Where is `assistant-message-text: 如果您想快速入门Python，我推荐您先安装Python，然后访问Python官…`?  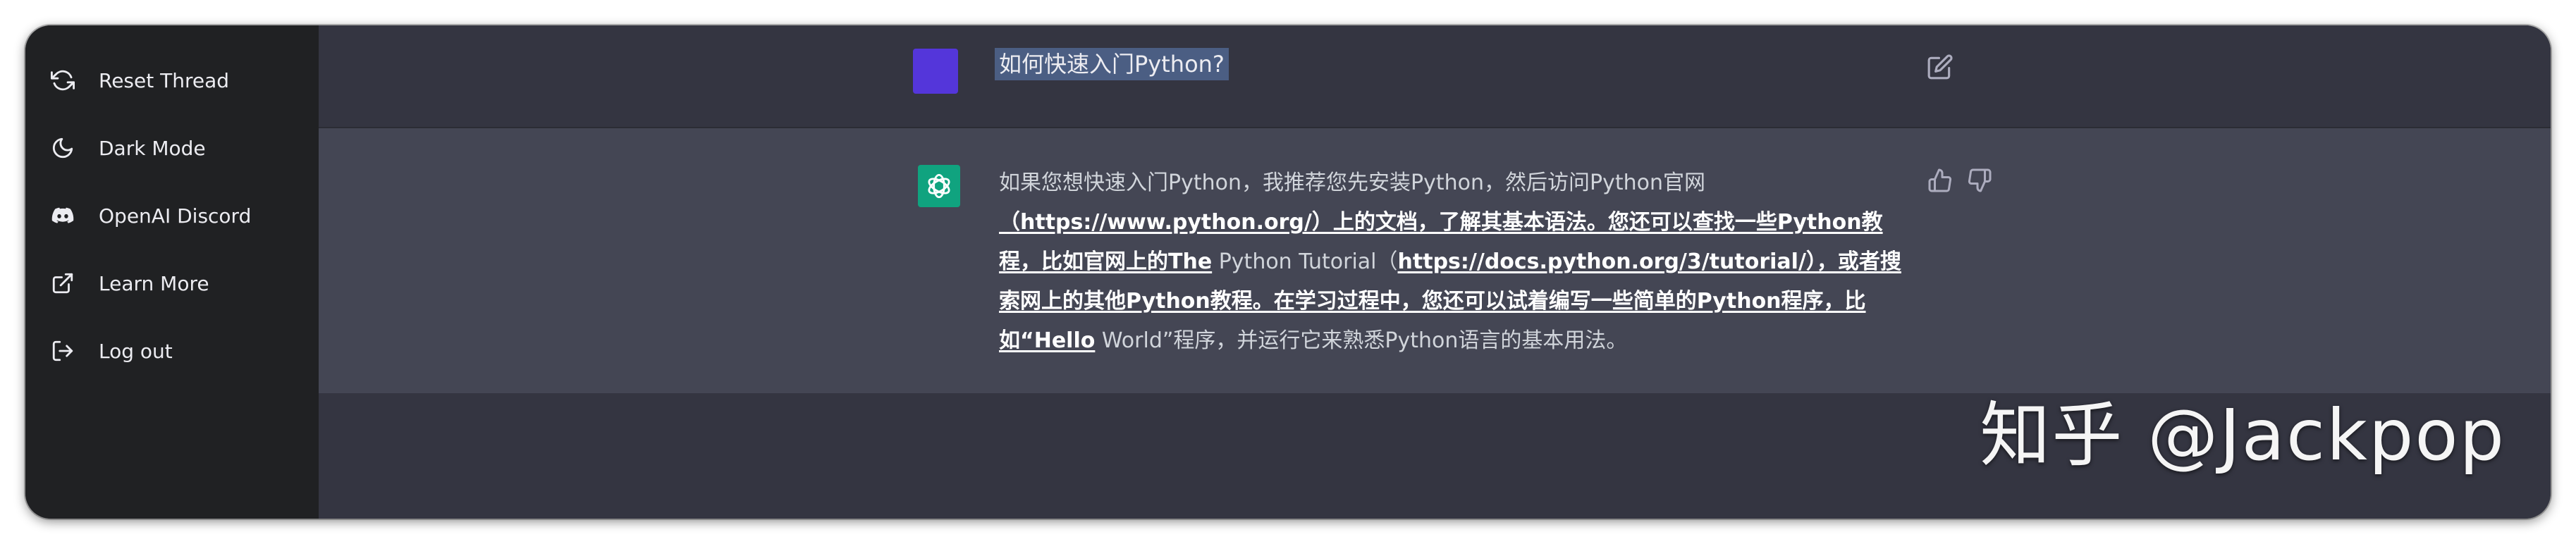
assistant-message-text: 如果您想快速入门Python，我推荐您先安装Python，然后访问Python官… is located at coordinates (1457, 262).